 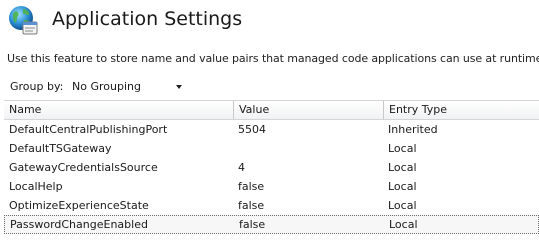 What do you see at coordinates (241, 167) in the screenshot?
I see `cell-value: 4` at bounding box center [241, 167].